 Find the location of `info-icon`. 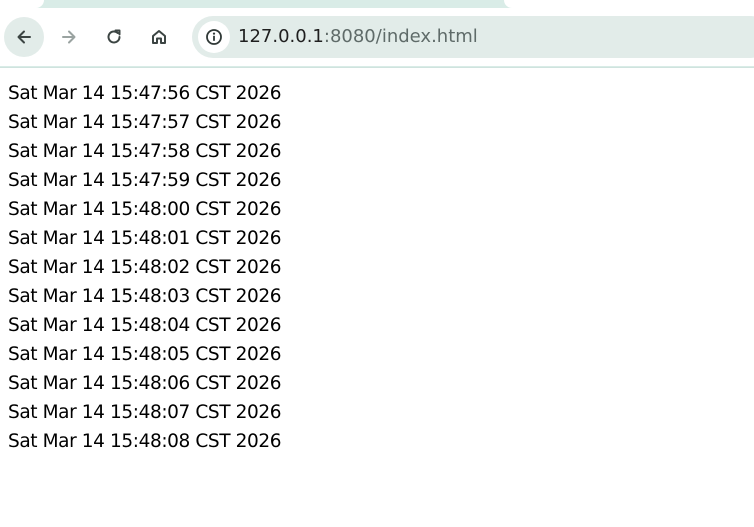

info-icon is located at coordinates (214, 37).